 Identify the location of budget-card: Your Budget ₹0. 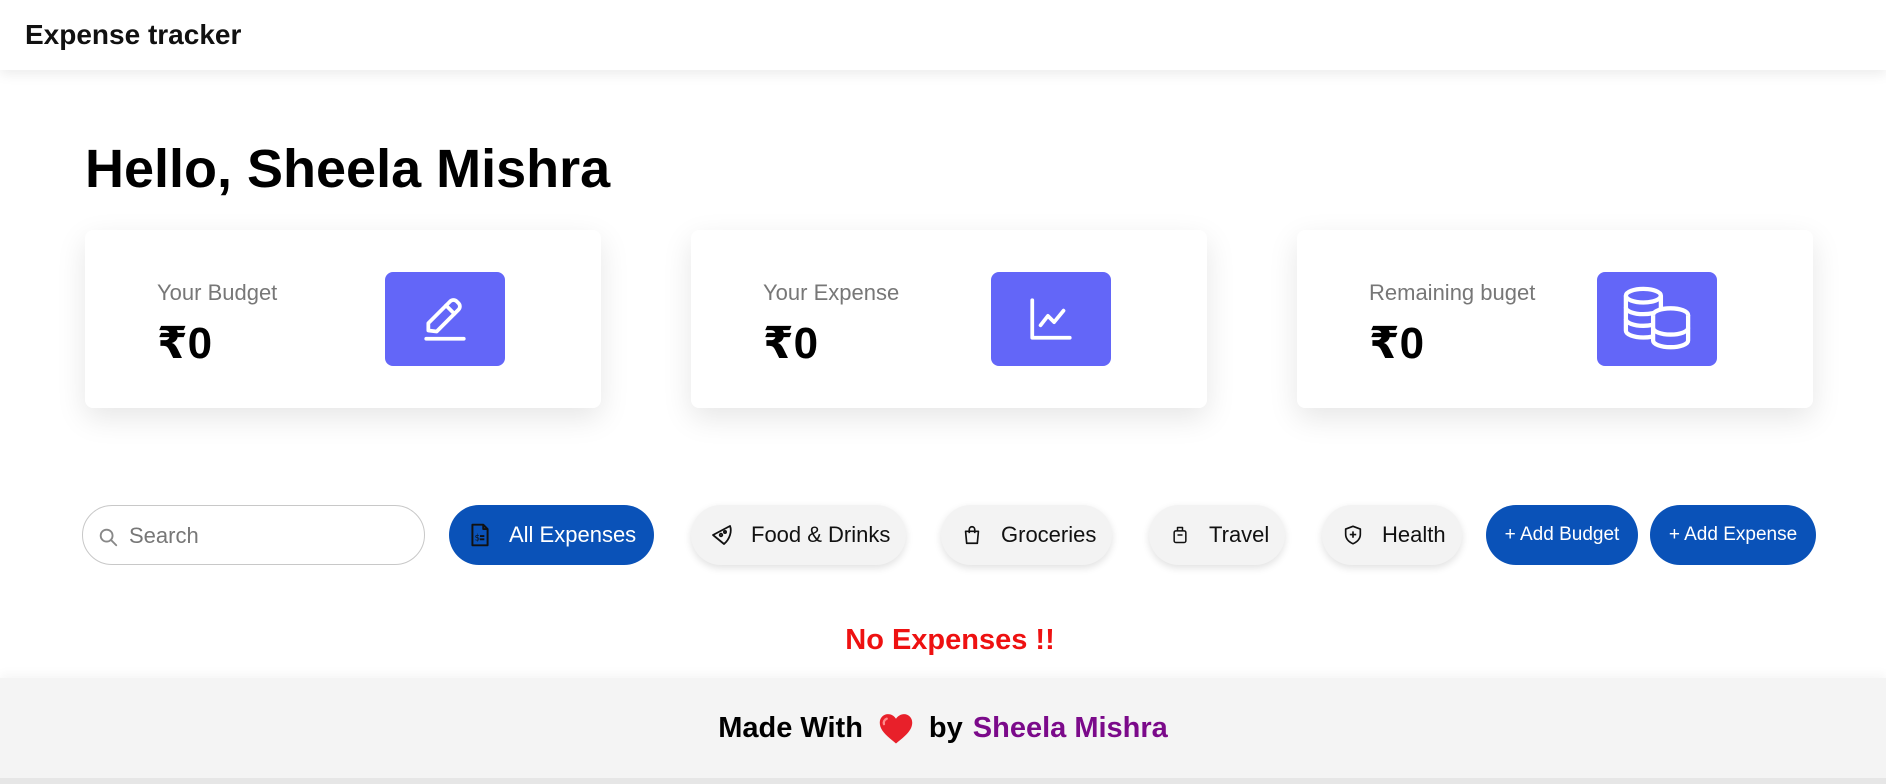
(343, 319).